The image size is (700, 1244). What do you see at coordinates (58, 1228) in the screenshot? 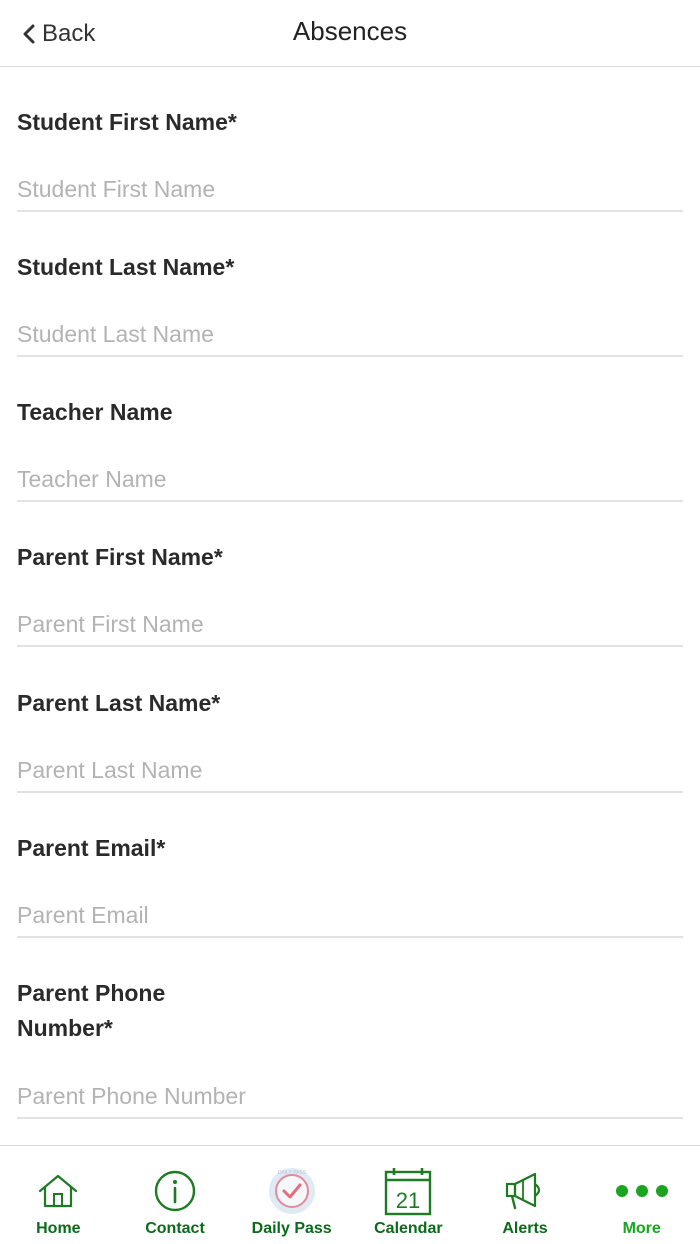
I see `tab-label: Home` at bounding box center [58, 1228].